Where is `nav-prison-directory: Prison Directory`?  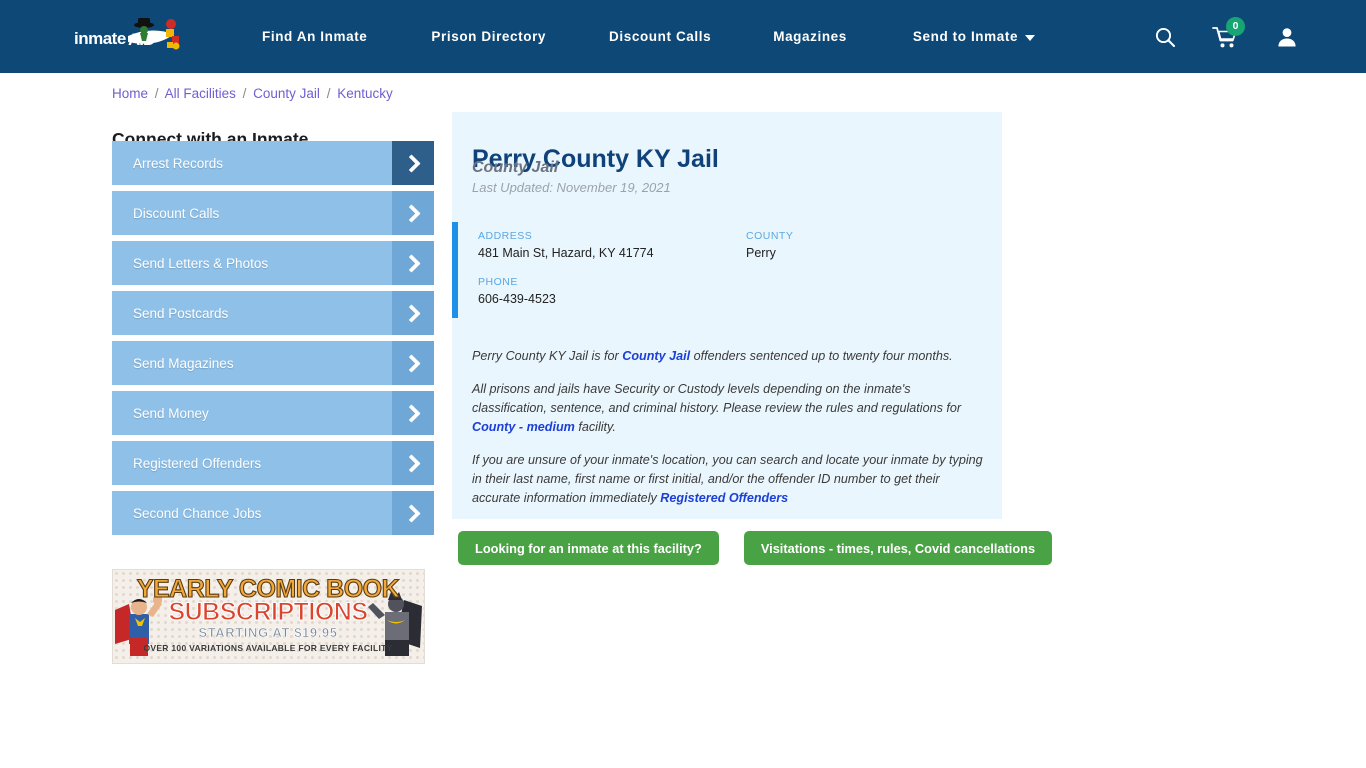 nav-prison-directory: Prison Directory is located at coordinates (488, 36).